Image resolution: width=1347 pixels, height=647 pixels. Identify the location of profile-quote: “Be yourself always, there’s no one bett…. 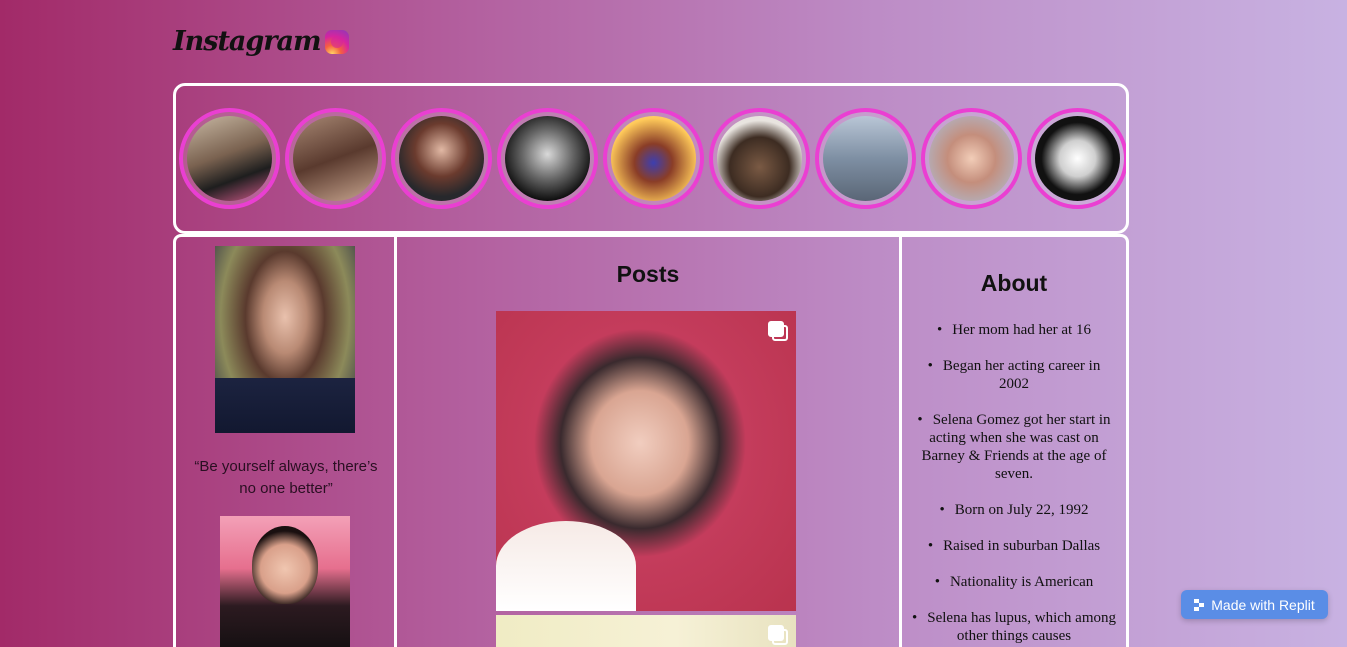
(286, 477).